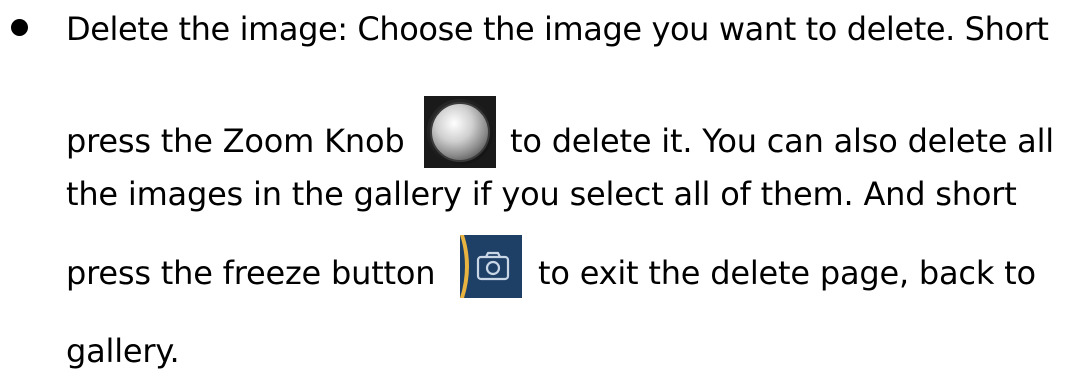 The image size is (1080, 379). What do you see at coordinates (123, 351) in the screenshot?
I see `text-line: gallery.` at bounding box center [123, 351].